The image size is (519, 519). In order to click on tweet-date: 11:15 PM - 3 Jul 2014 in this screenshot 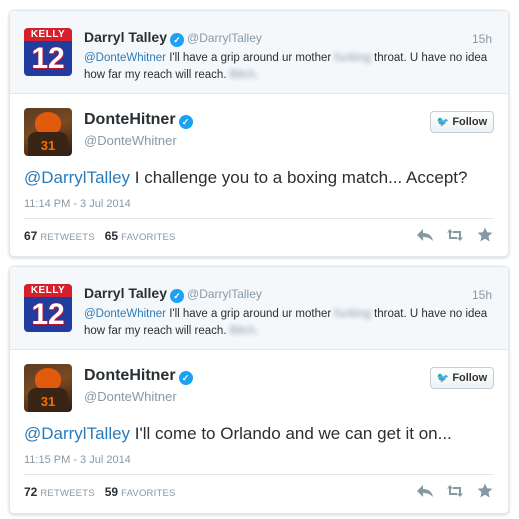, I will do `click(77, 460)`.